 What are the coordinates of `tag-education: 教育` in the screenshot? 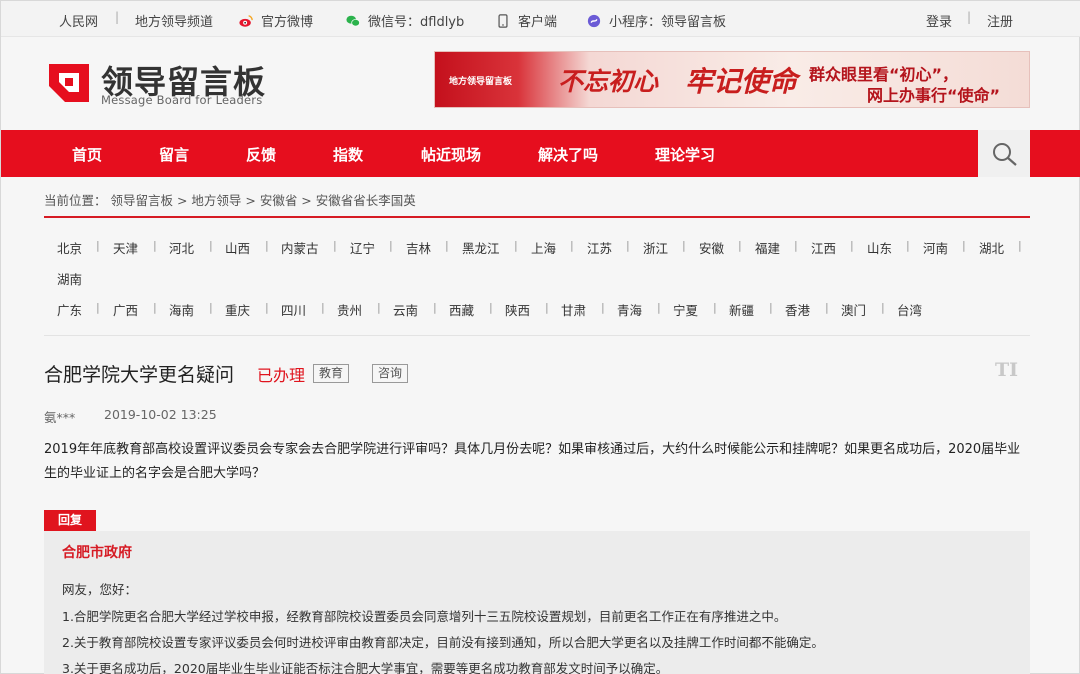 It's located at (331, 373).